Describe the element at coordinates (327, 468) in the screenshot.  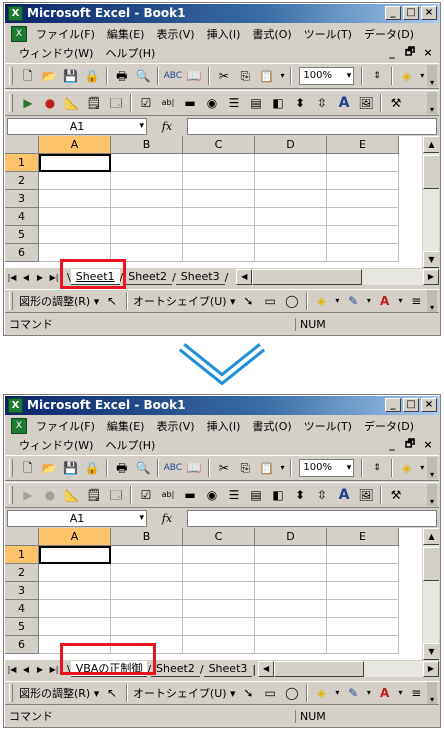
I see `zoom-select: 100%` at that location.